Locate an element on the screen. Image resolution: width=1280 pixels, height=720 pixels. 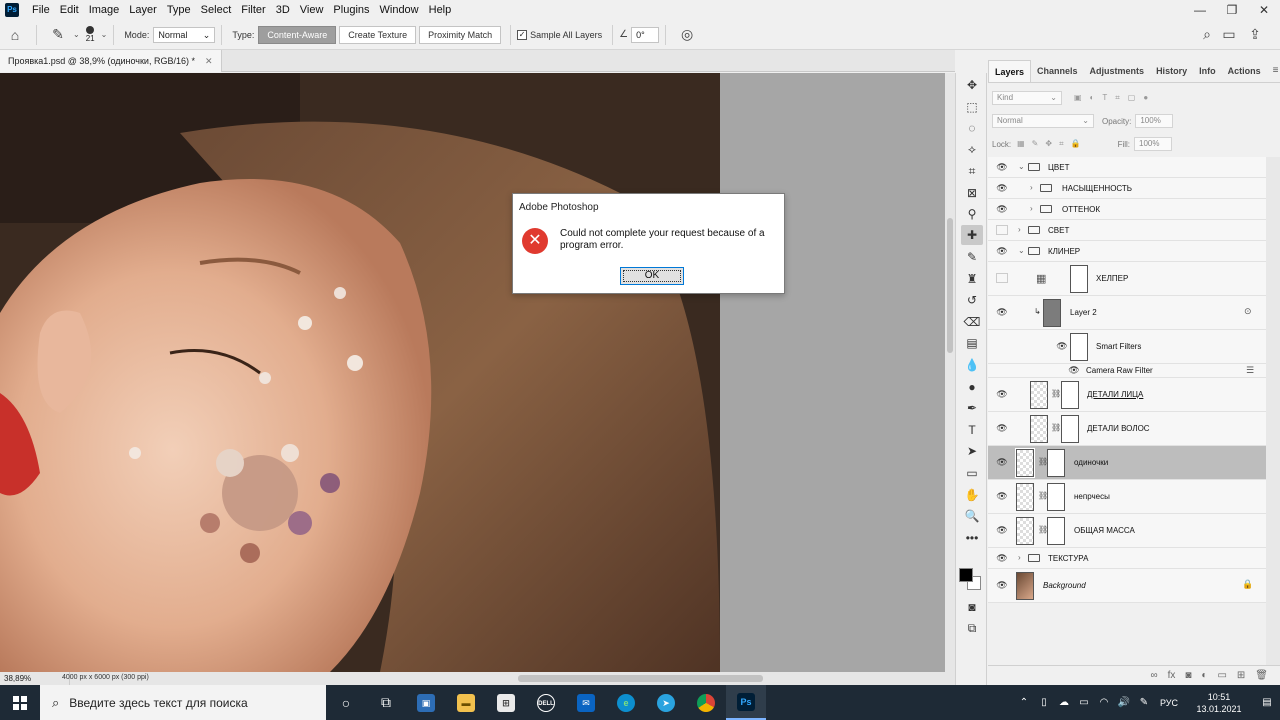
brush-chevron-icon: ⌄ is located at coordinates (104, 34).